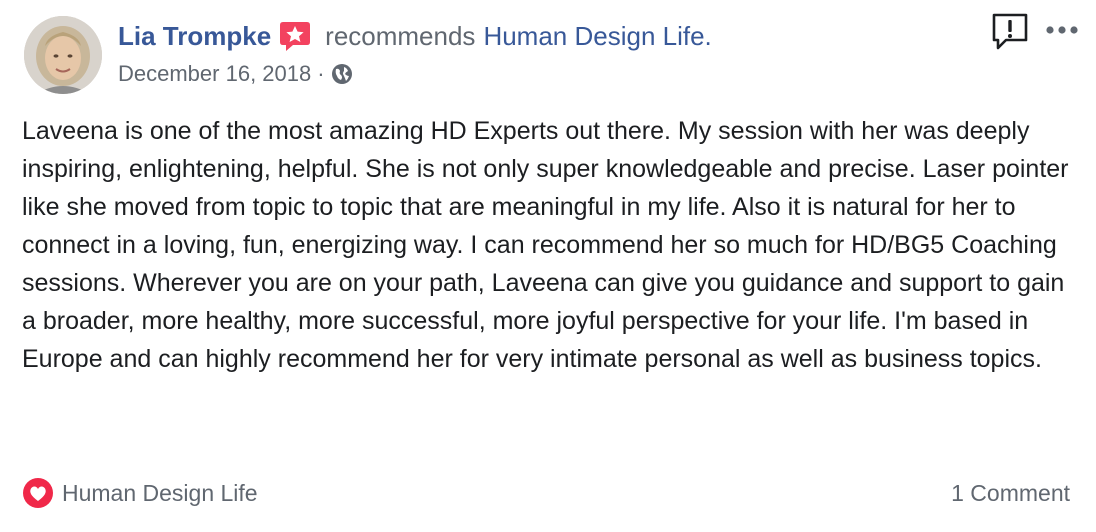 The width and height of the screenshot is (1096, 532). Describe the element at coordinates (342, 74) in the screenshot. I see `globe-icon` at that location.